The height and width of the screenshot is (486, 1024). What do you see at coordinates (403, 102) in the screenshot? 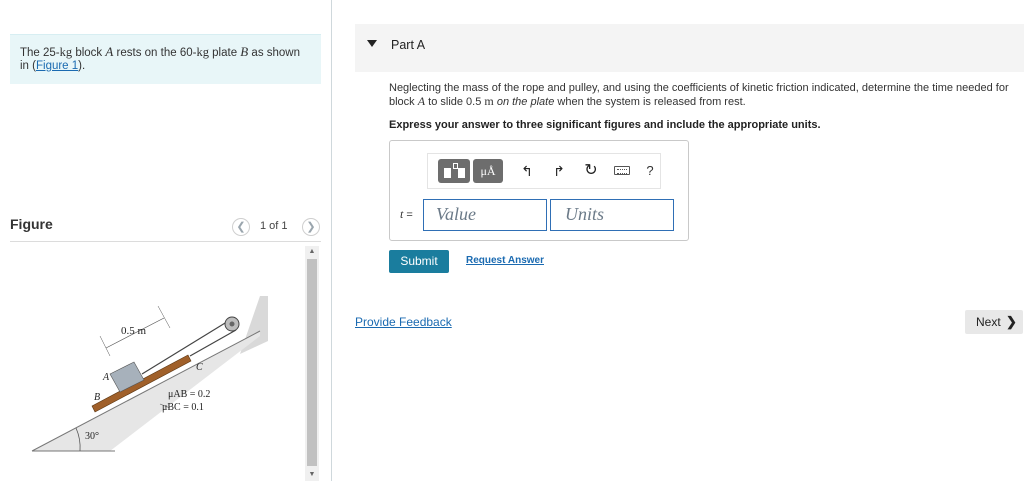
I see `question-line: block` at bounding box center [403, 102].